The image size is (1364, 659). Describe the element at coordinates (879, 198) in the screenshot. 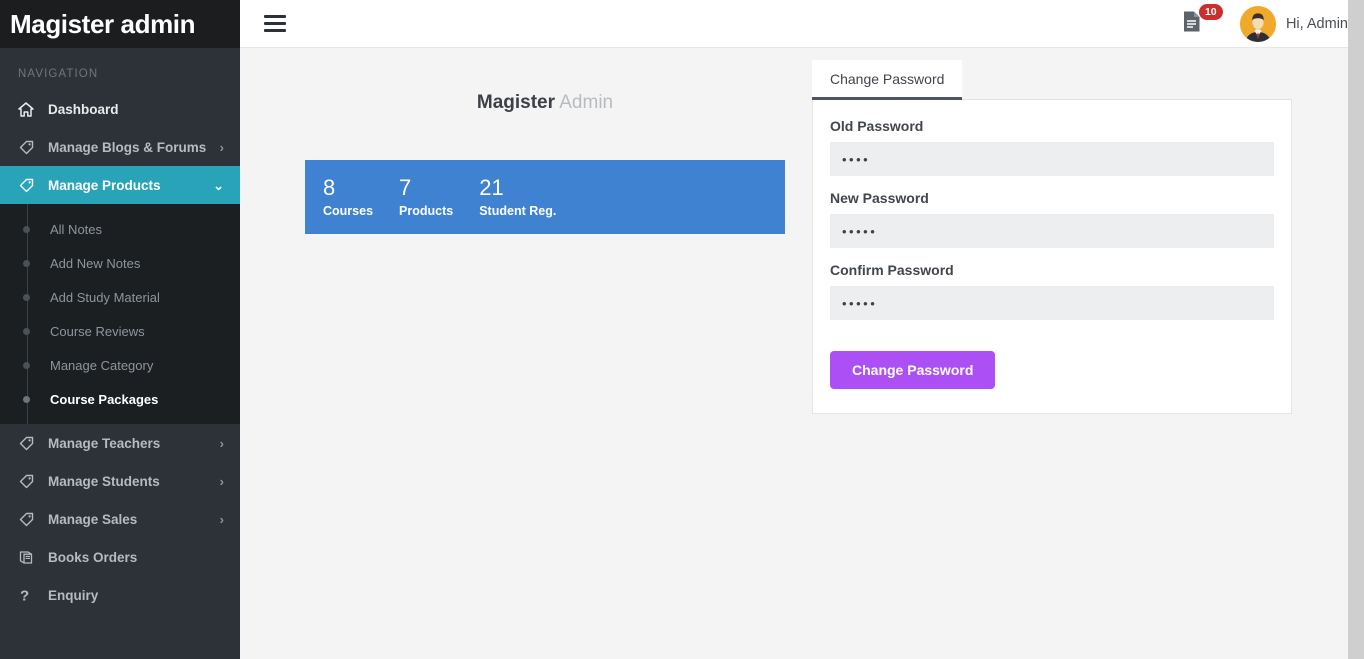

I see `field-label: New Password` at that location.